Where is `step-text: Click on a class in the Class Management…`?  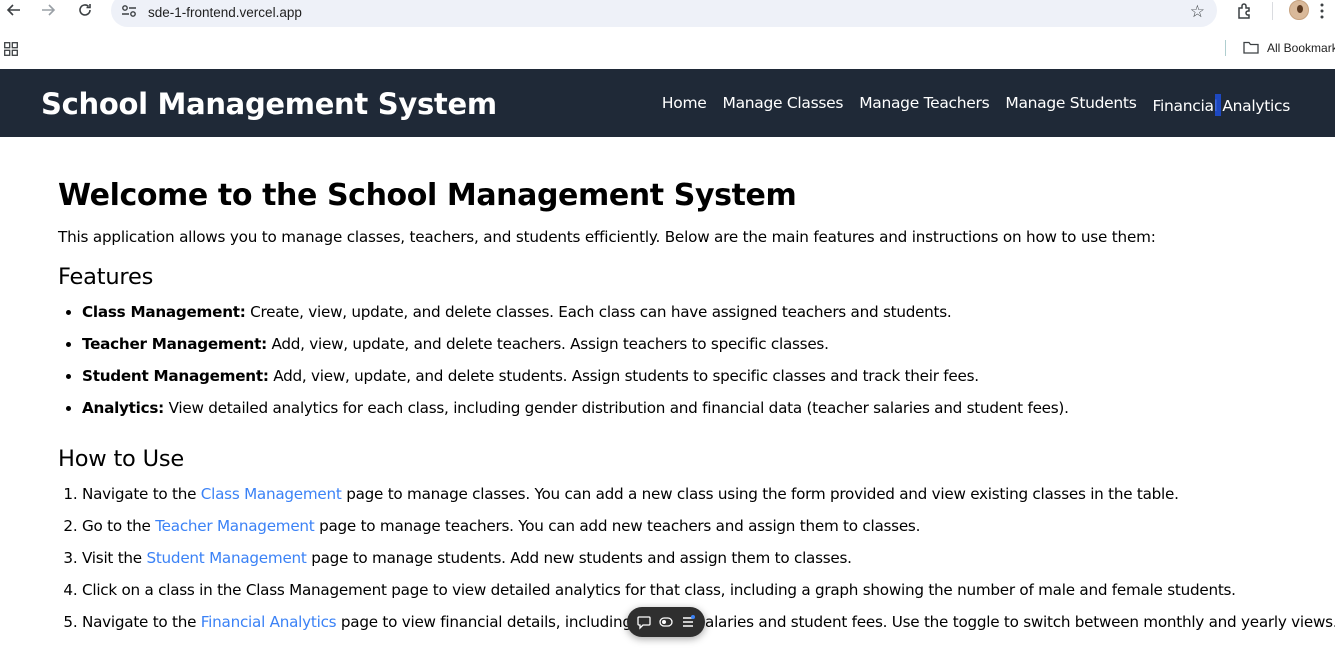 step-text: Click on a class in the Class Management… is located at coordinates (659, 590).